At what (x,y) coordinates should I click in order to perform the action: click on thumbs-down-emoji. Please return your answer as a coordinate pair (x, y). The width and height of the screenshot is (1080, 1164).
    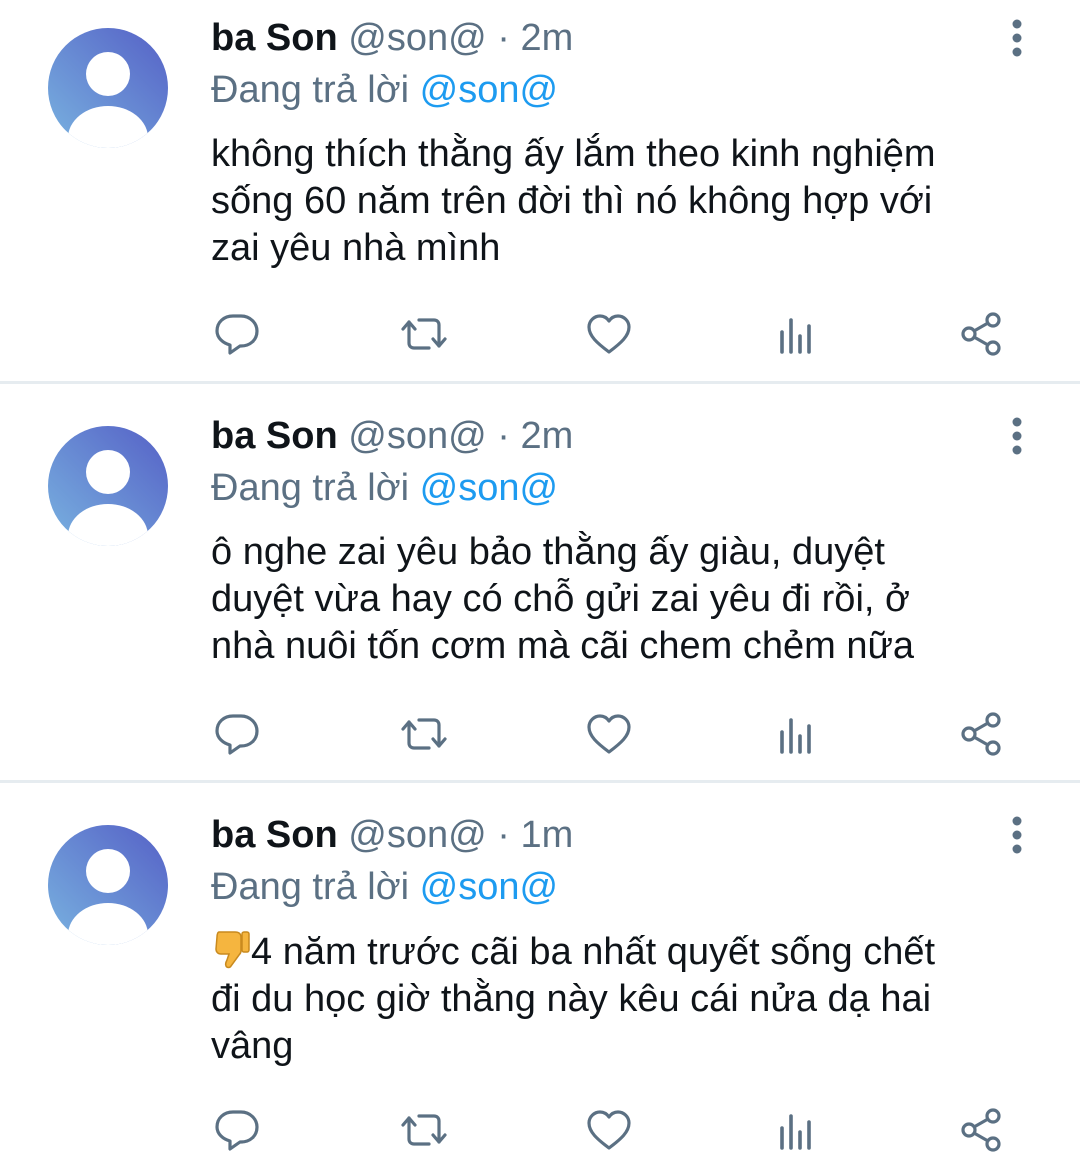
    Looking at the image, I should click on (231, 950).